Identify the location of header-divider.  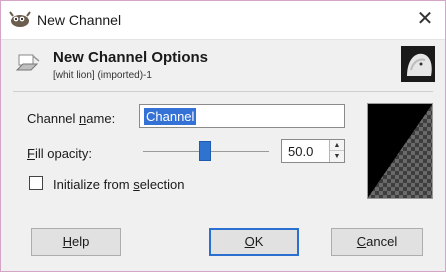
(223, 91).